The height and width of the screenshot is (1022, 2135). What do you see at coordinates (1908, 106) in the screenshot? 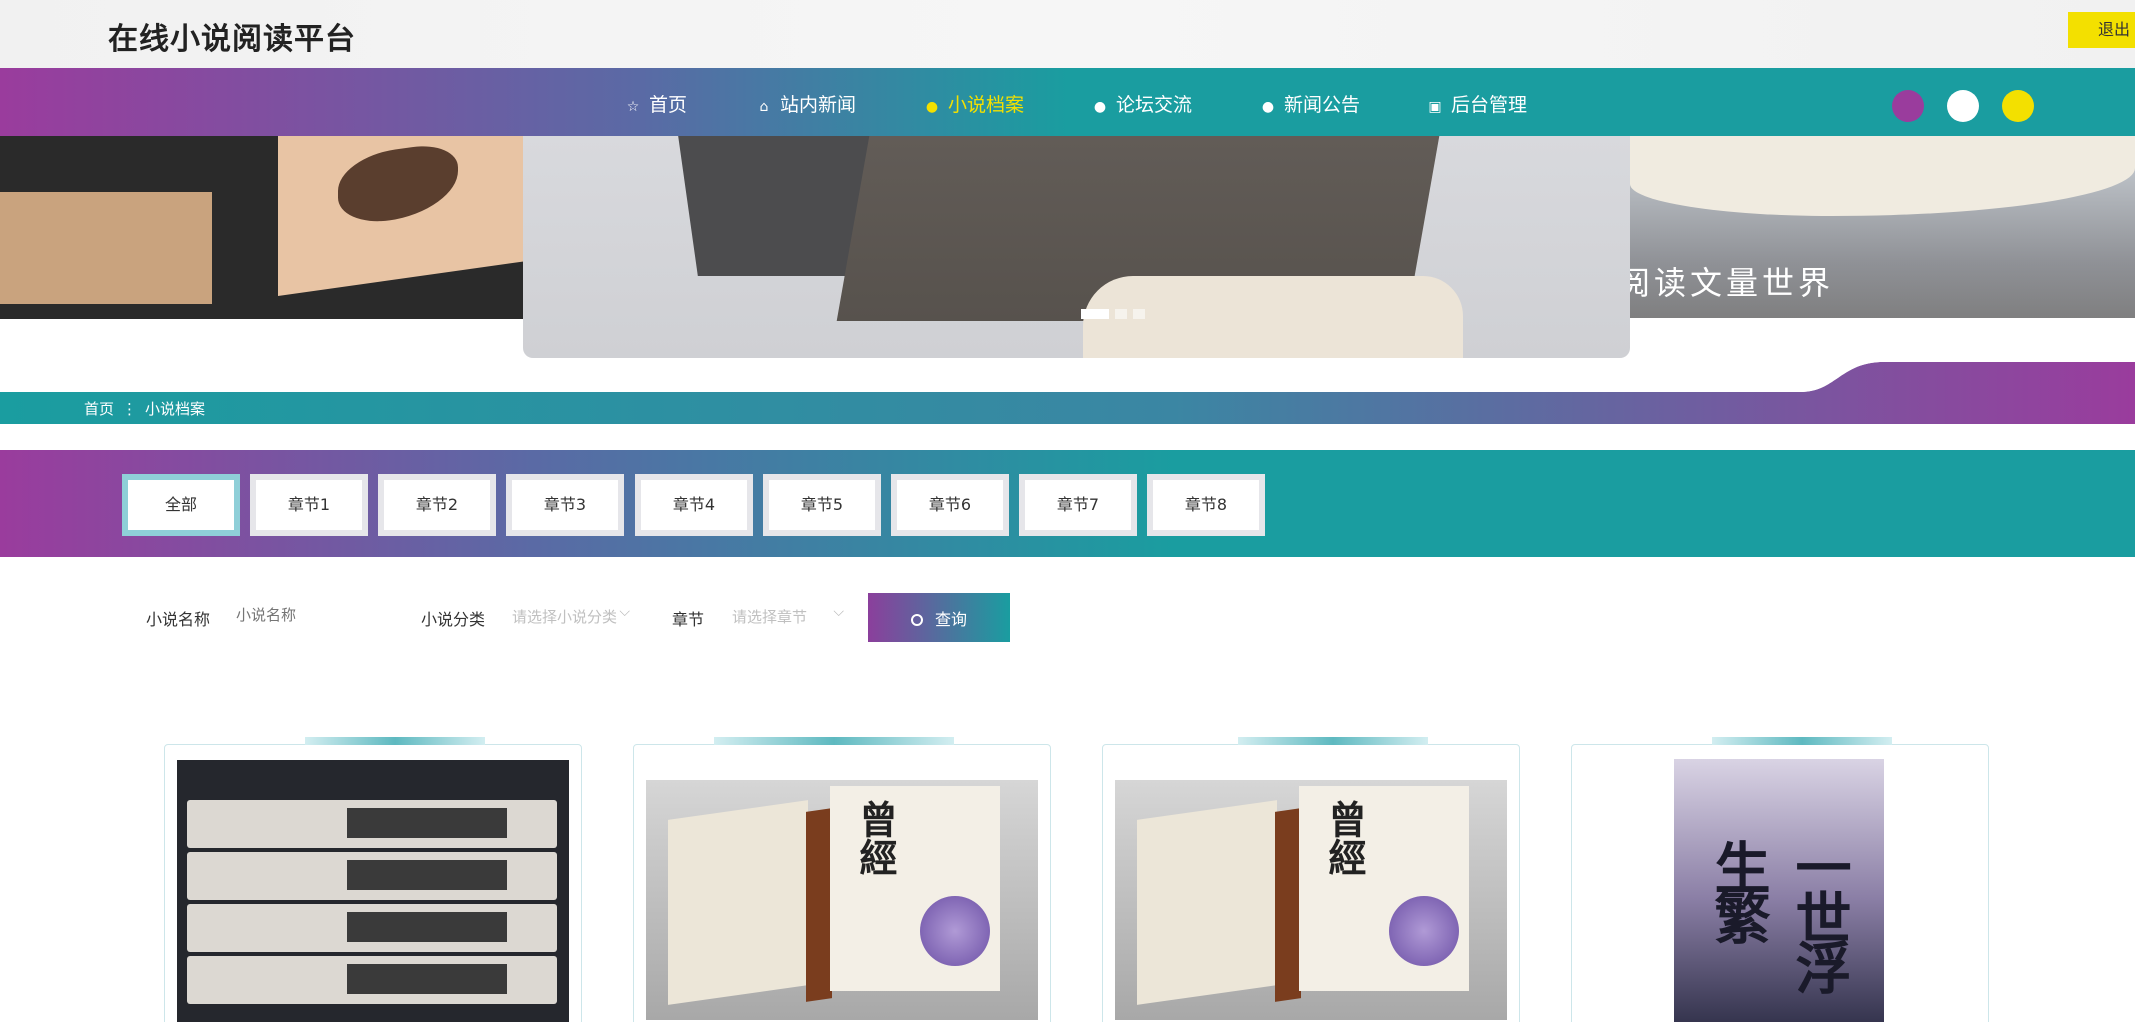
I see `theme-dot-purple` at bounding box center [1908, 106].